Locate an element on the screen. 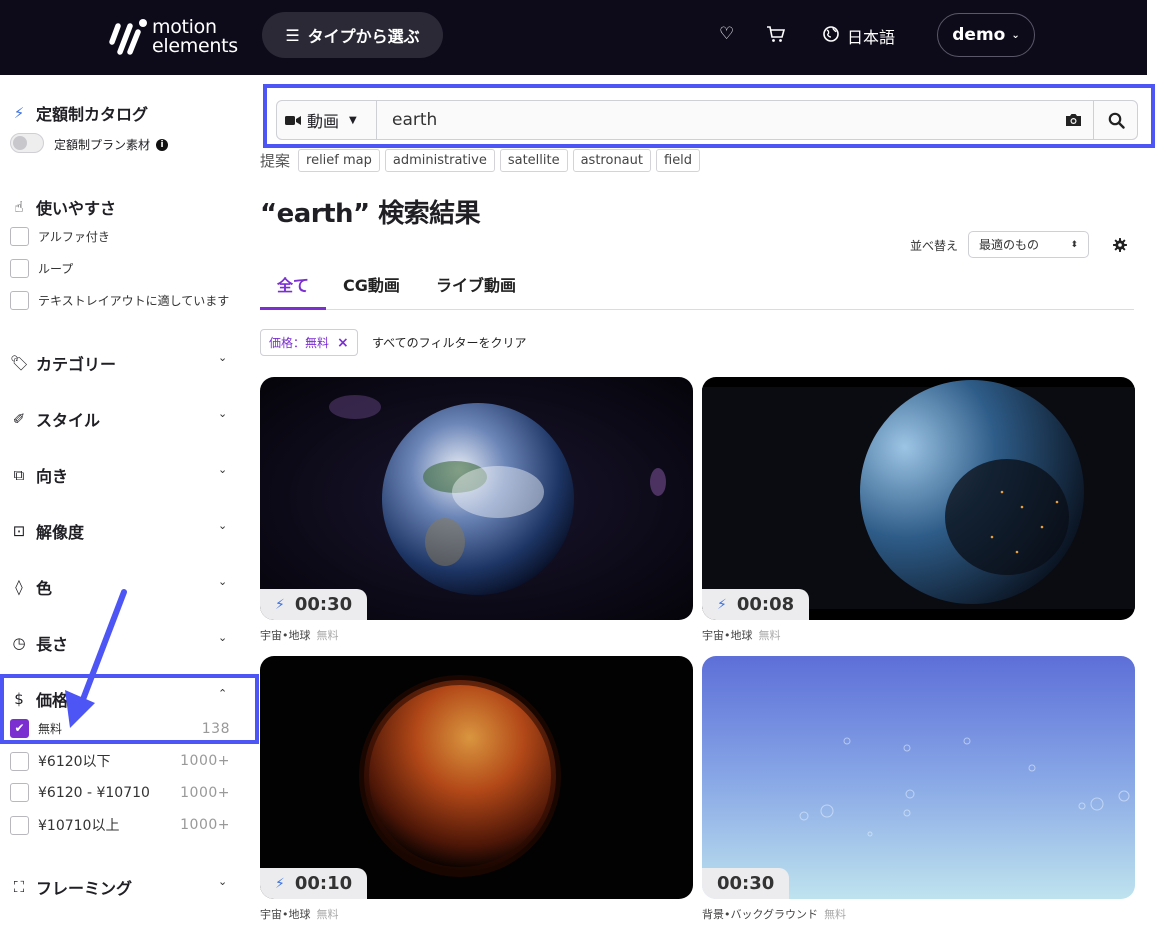 This screenshot has height=930, width=1155. user-name: demo is located at coordinates (979, 35).